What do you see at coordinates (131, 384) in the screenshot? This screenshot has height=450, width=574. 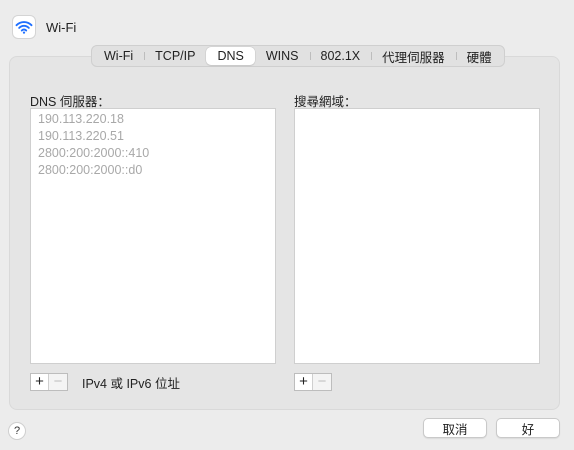 I see `dns-hint-text: IPv4 或 IPv6 位址` at bounding box center [131, 384].